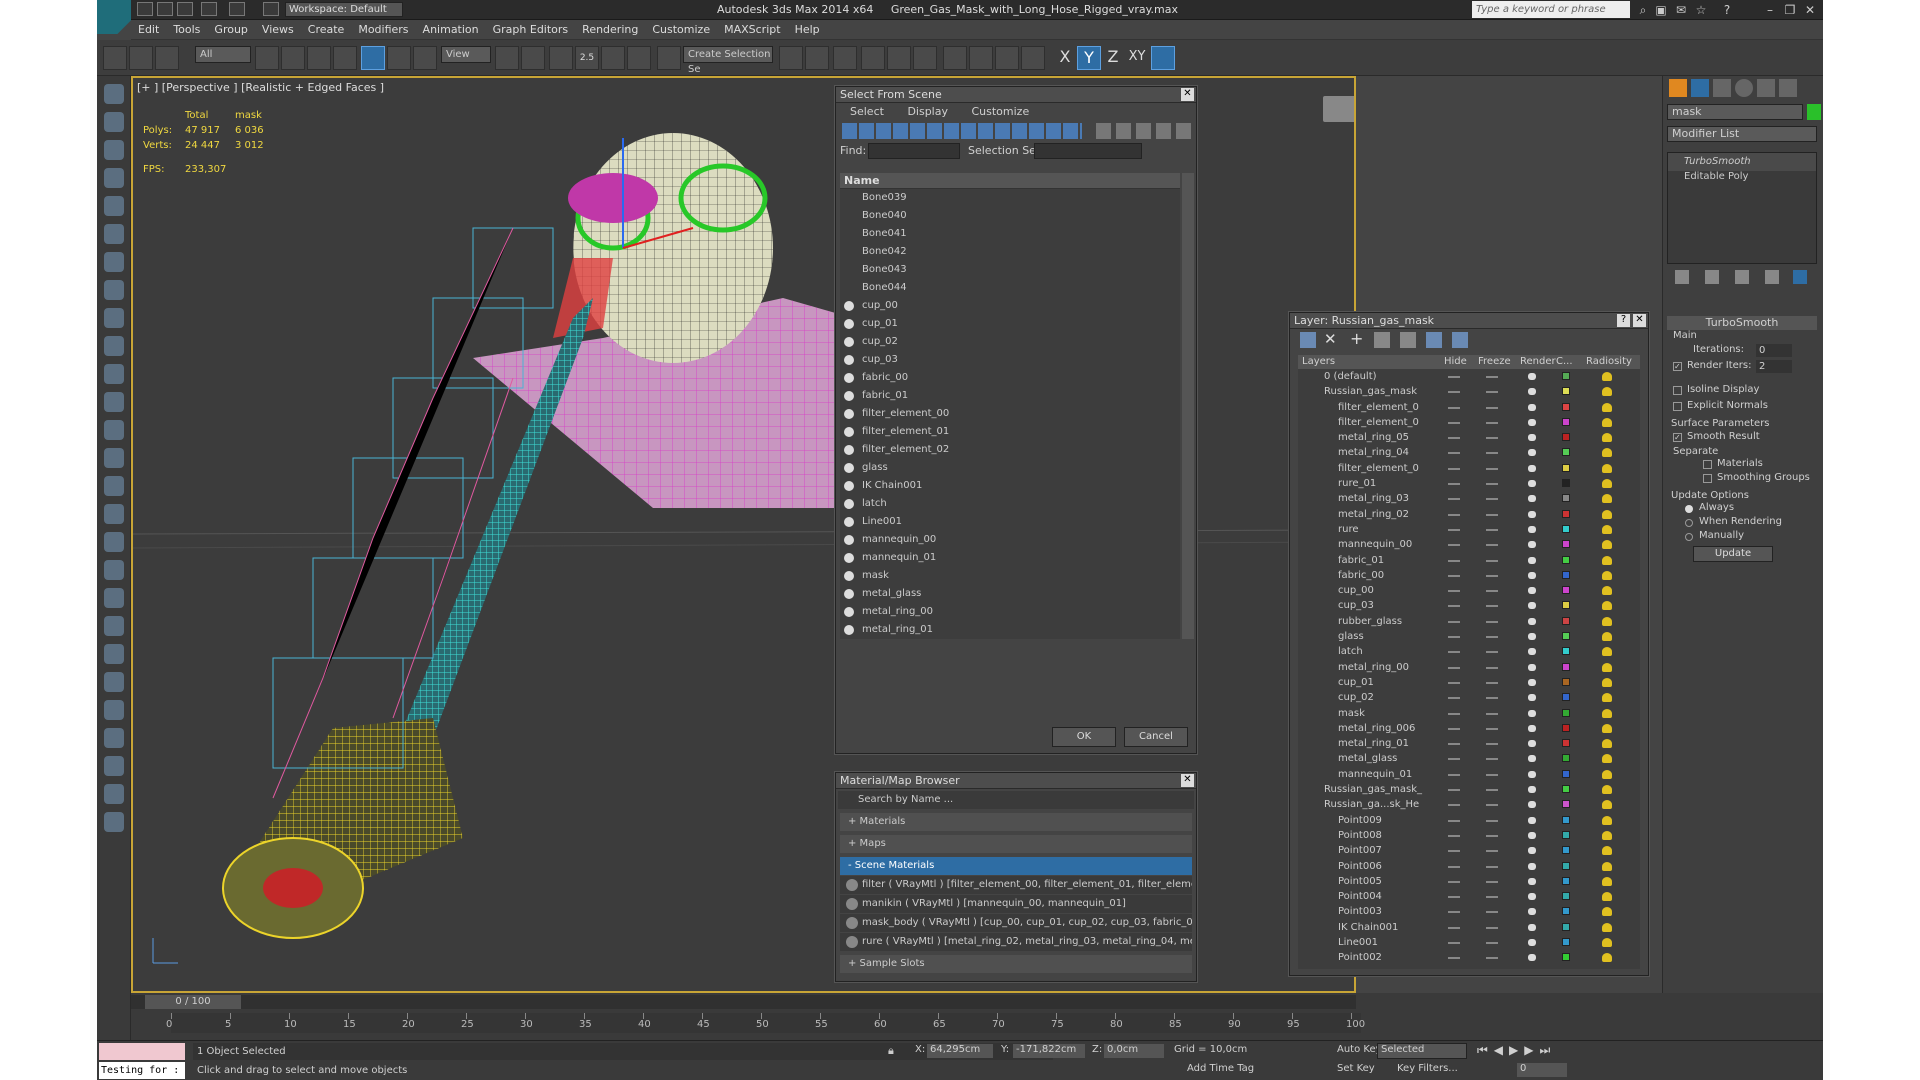  I want to click on box-icon, so click(114, 346).